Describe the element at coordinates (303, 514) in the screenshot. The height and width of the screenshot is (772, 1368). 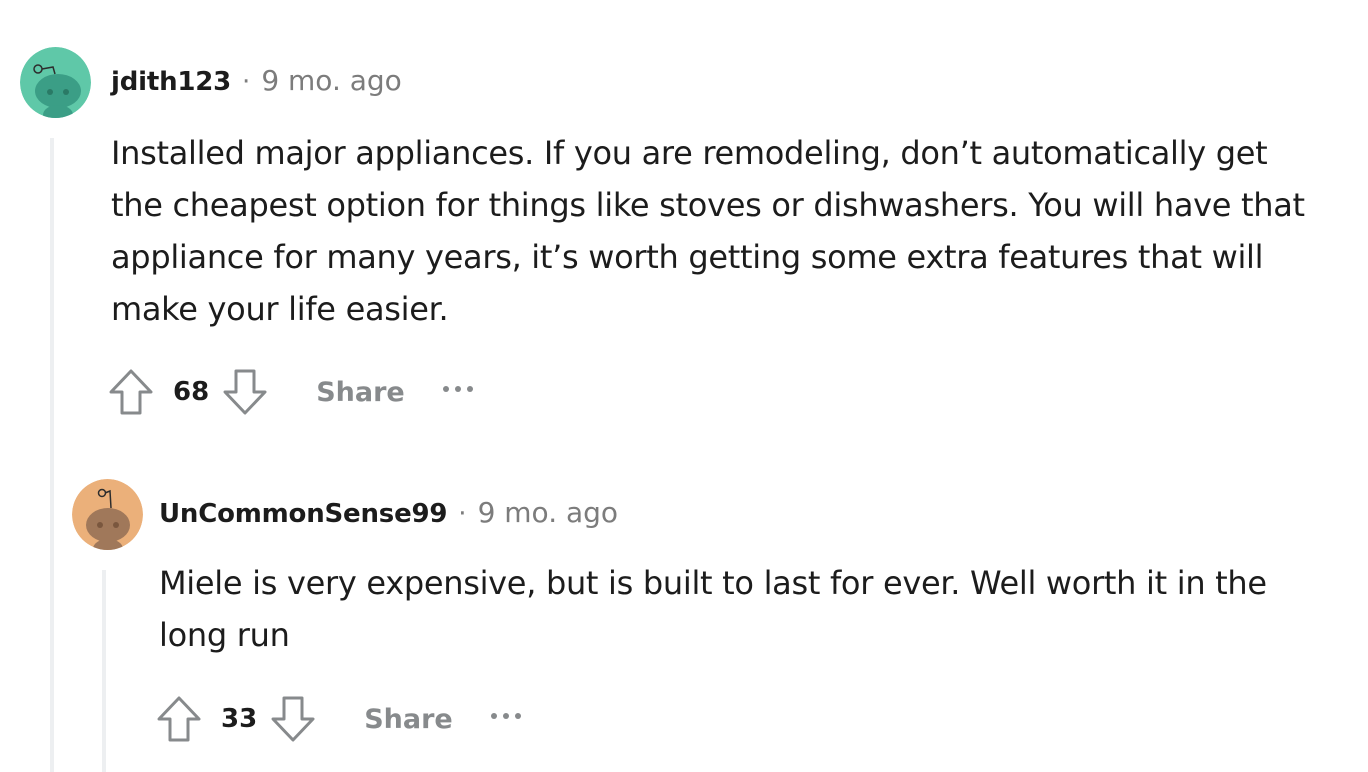
I see `username-link: UnCommonSense99` at that location.